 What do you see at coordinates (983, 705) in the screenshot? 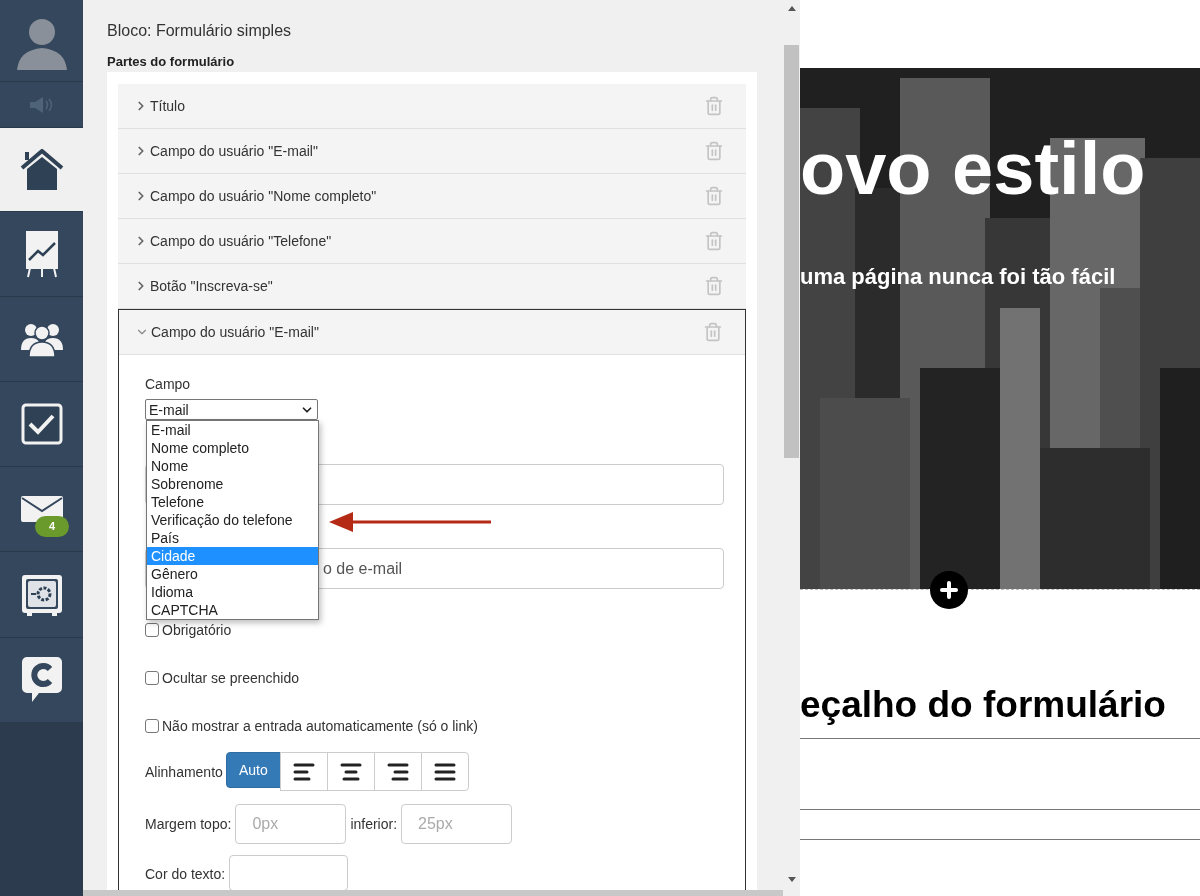
I see `form-heading: eçalho do formulário` at bounding box center [983, 705].